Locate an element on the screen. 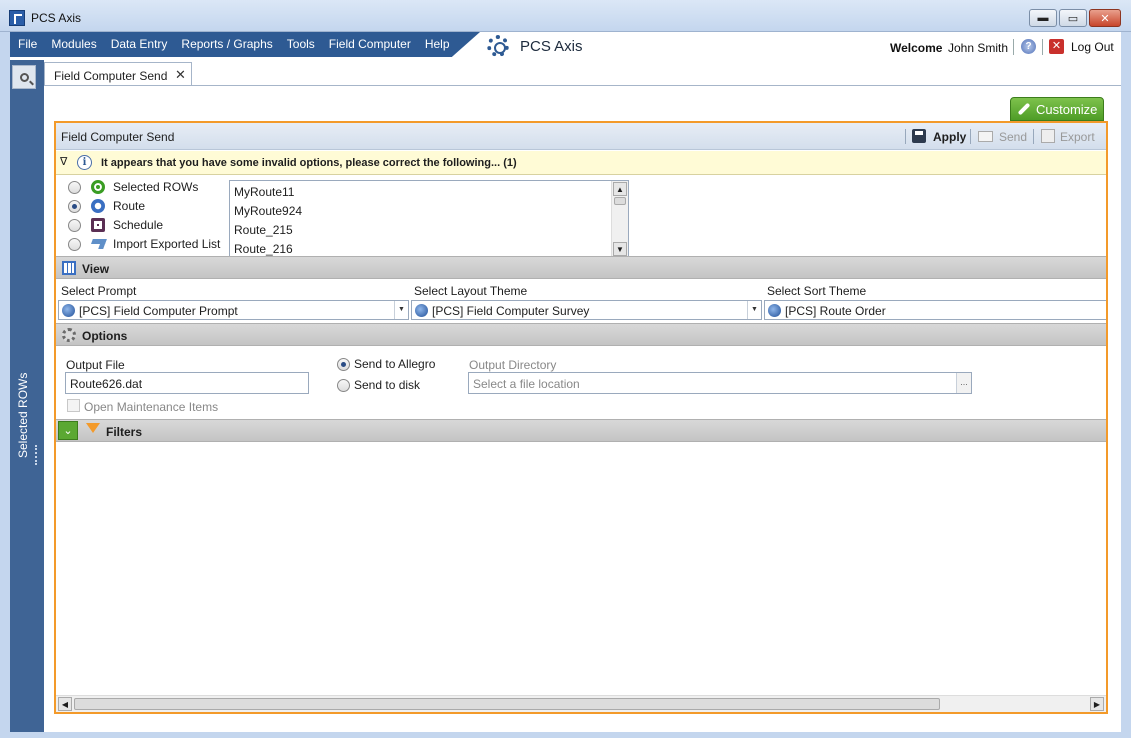  tab-field-computer-send: Field Computer Send ✕ is located at coordinates (118, 74).